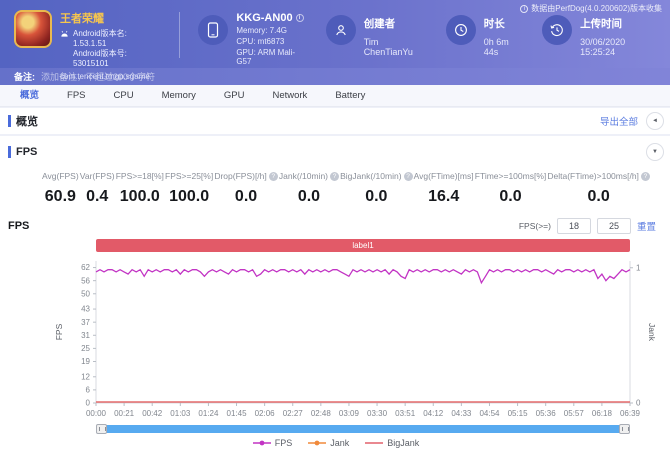  Describe the element at coordinates (85, 335) in the screenshot. I see `svg-text: 31` at that location.